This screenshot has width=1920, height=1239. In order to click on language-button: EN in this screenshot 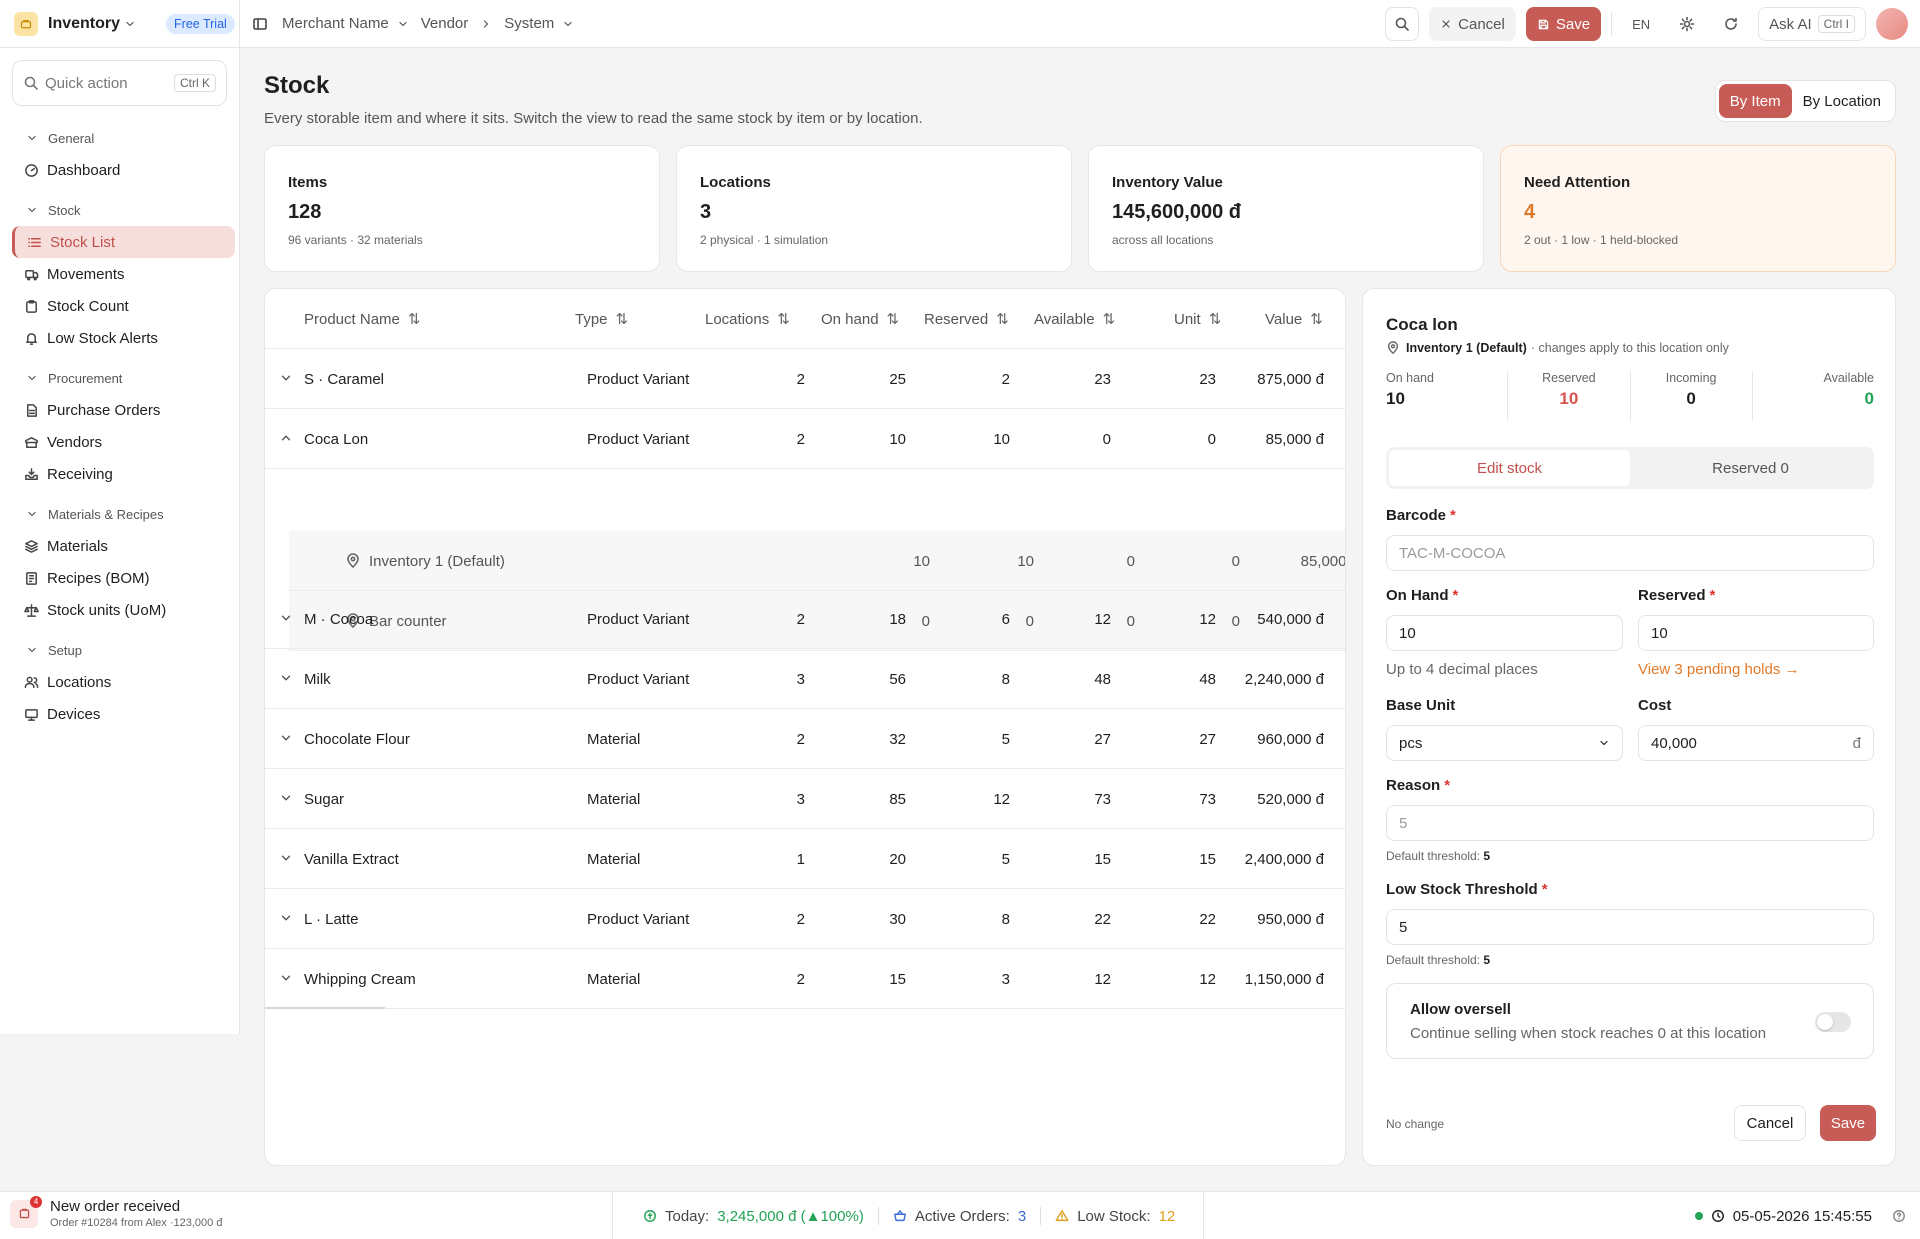, I will do `click(1641, 24)`.